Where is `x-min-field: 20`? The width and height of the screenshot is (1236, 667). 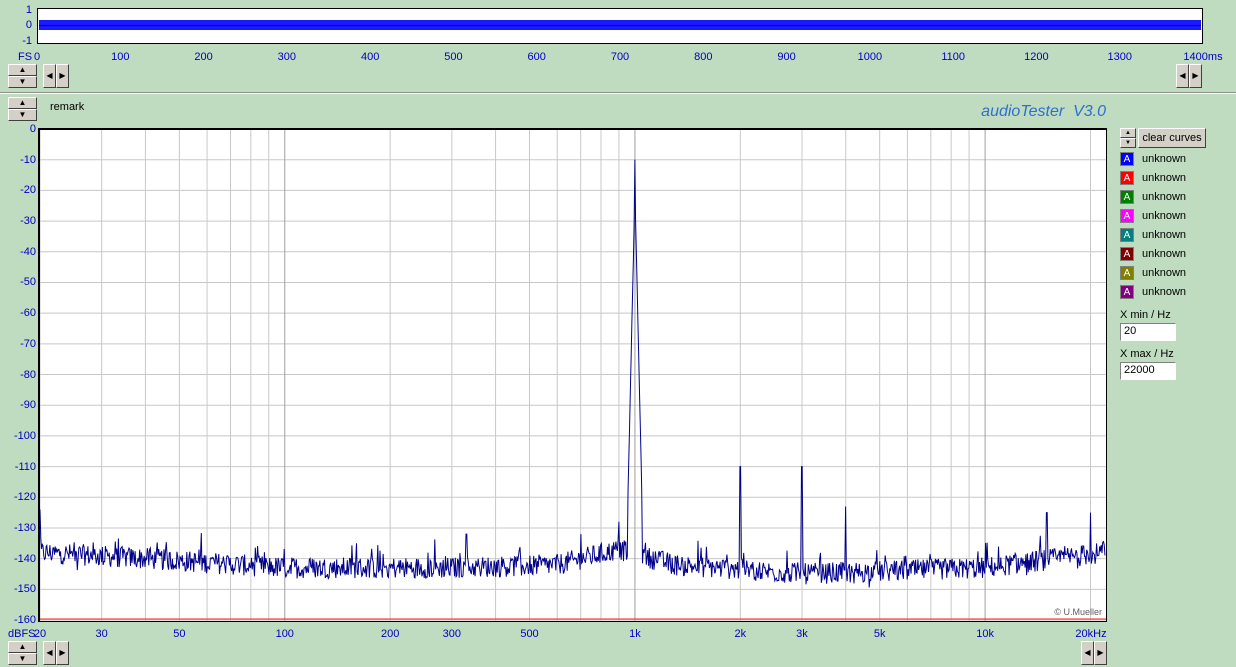
x-min-field: 20 is located at coordinates (1148, 332).